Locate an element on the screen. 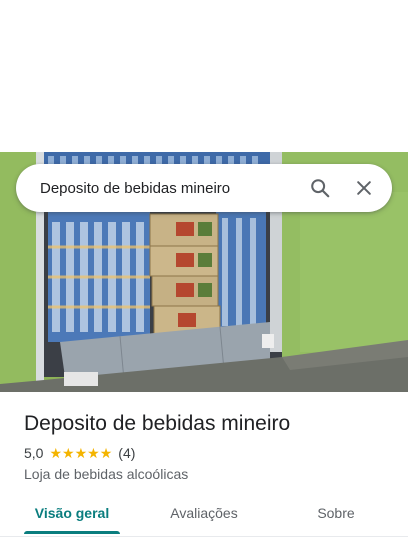 This screenshot has width=408, height=544. clear-search-button is located at coordinates (364, 188).